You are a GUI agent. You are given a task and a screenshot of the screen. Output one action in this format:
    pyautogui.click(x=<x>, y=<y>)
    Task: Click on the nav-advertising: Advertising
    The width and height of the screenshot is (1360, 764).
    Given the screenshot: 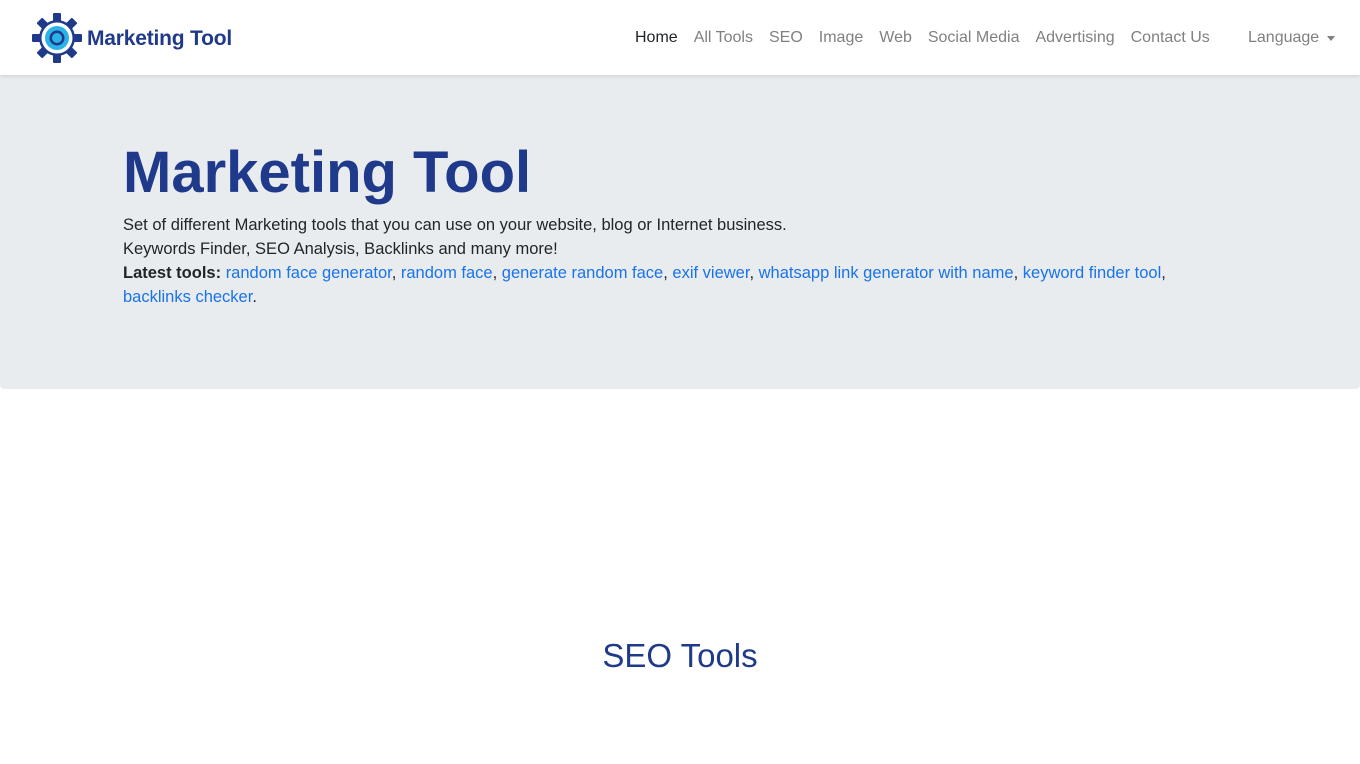 What is the action you would take?
    pyautogui.click(x=1074, y=38)
    